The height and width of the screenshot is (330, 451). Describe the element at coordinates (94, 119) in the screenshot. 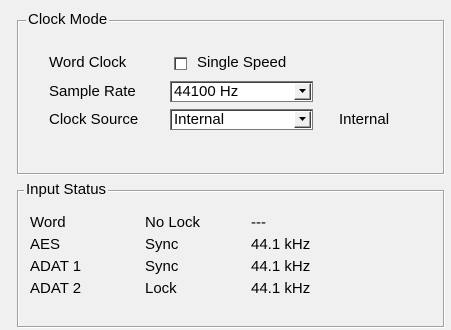

I see `clock-source-label: Clock Source` at that location.